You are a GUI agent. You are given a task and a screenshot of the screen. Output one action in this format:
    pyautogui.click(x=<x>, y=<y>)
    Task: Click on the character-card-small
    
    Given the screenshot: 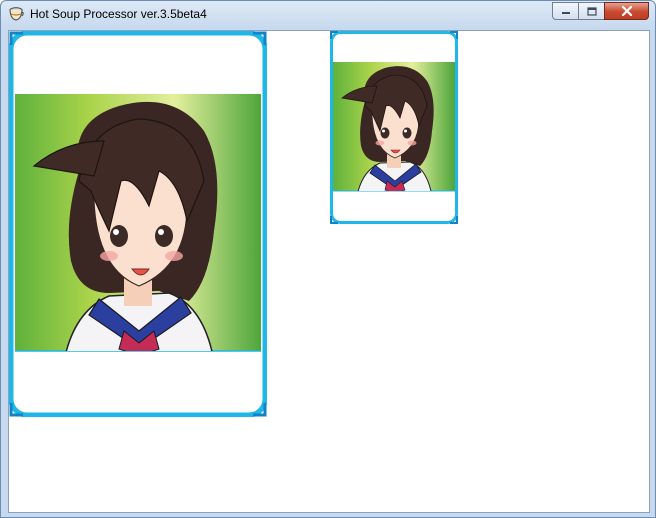 What is the action you would take?
    pyautogui.click(x=394, y=127)
    